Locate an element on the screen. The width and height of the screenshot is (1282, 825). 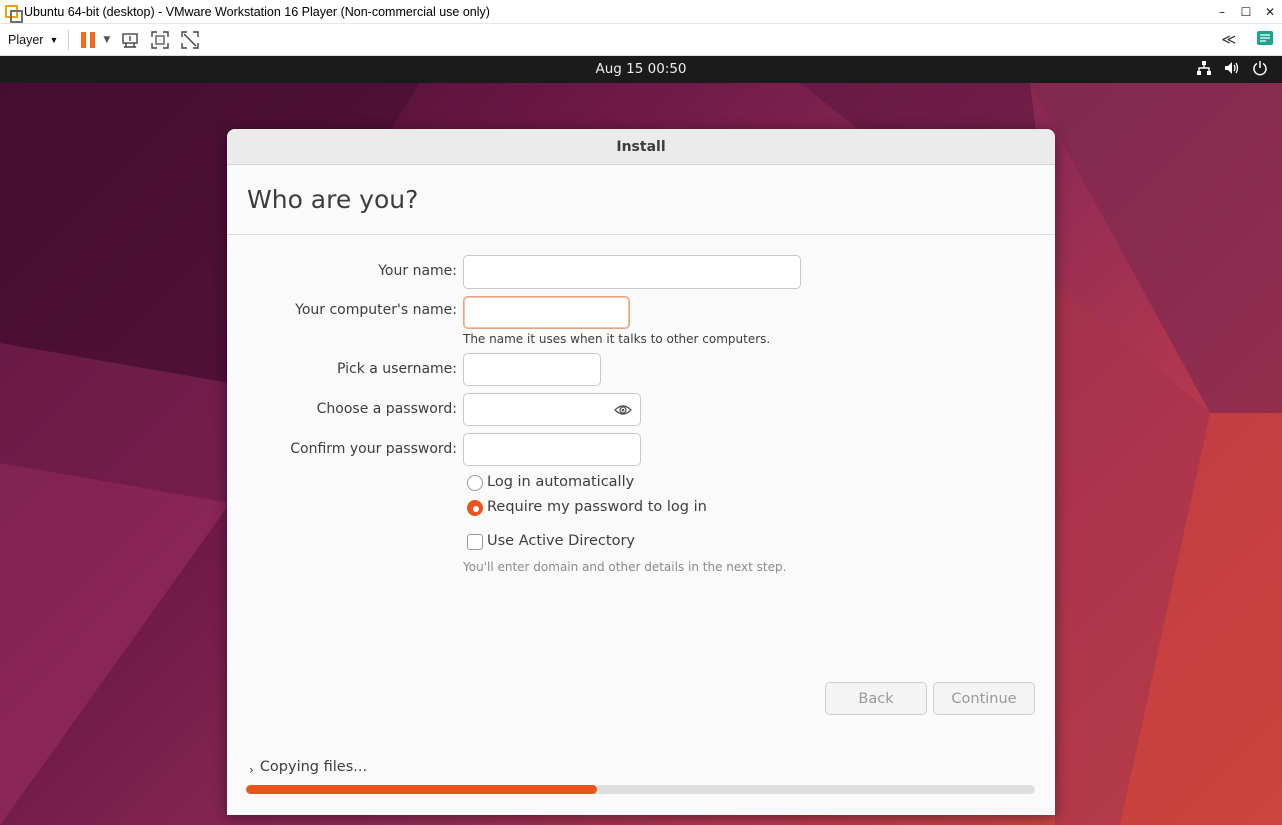
show-password-eye-icon is located at coordinates (623, 411).